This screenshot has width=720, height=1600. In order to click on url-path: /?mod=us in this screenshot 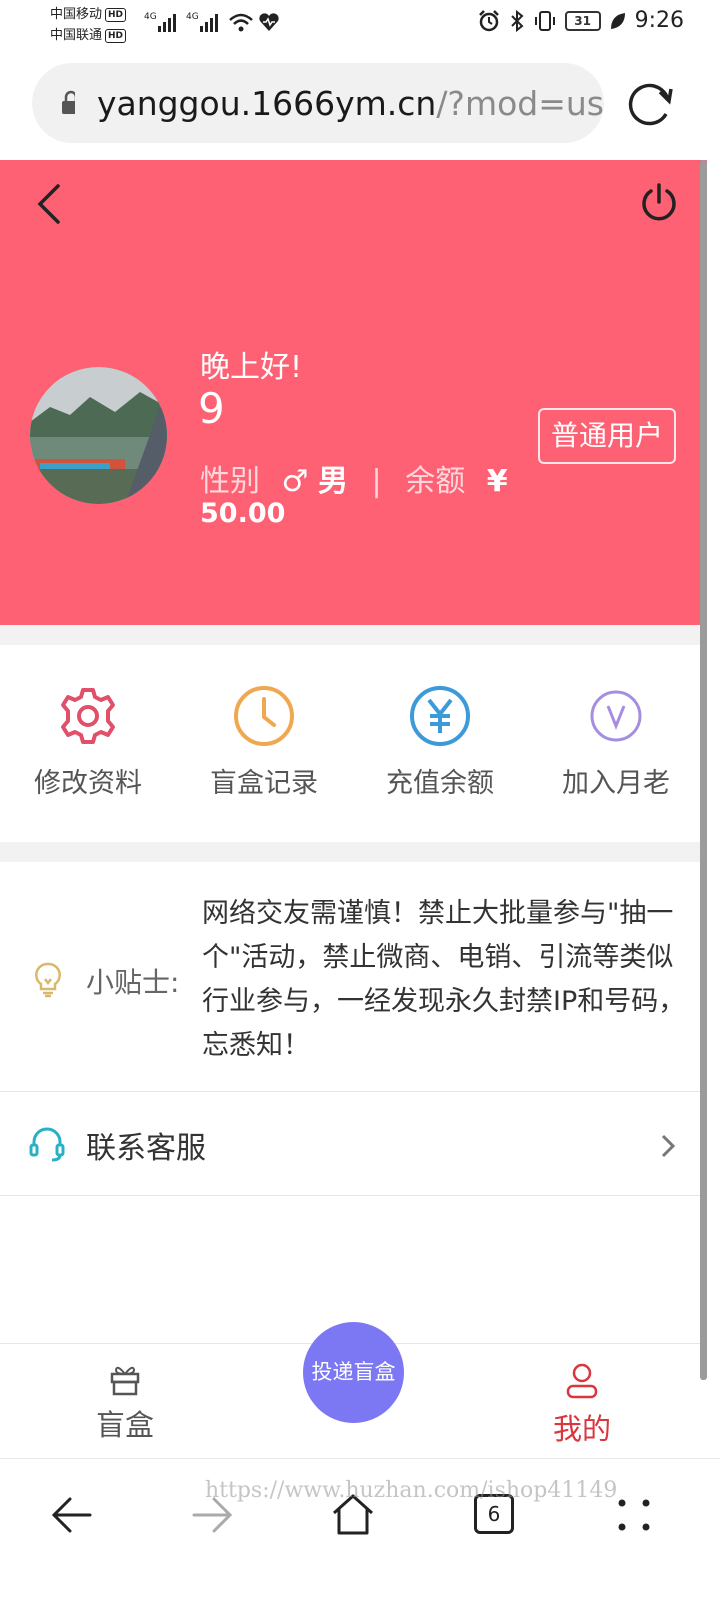, I will do `click(520, 103)`.